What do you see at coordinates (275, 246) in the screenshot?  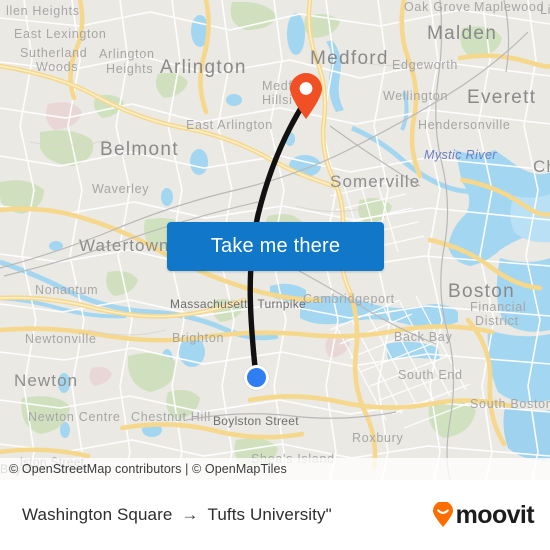 I see `take-me-there-button: Take me there` at bounding box center [275, 246].